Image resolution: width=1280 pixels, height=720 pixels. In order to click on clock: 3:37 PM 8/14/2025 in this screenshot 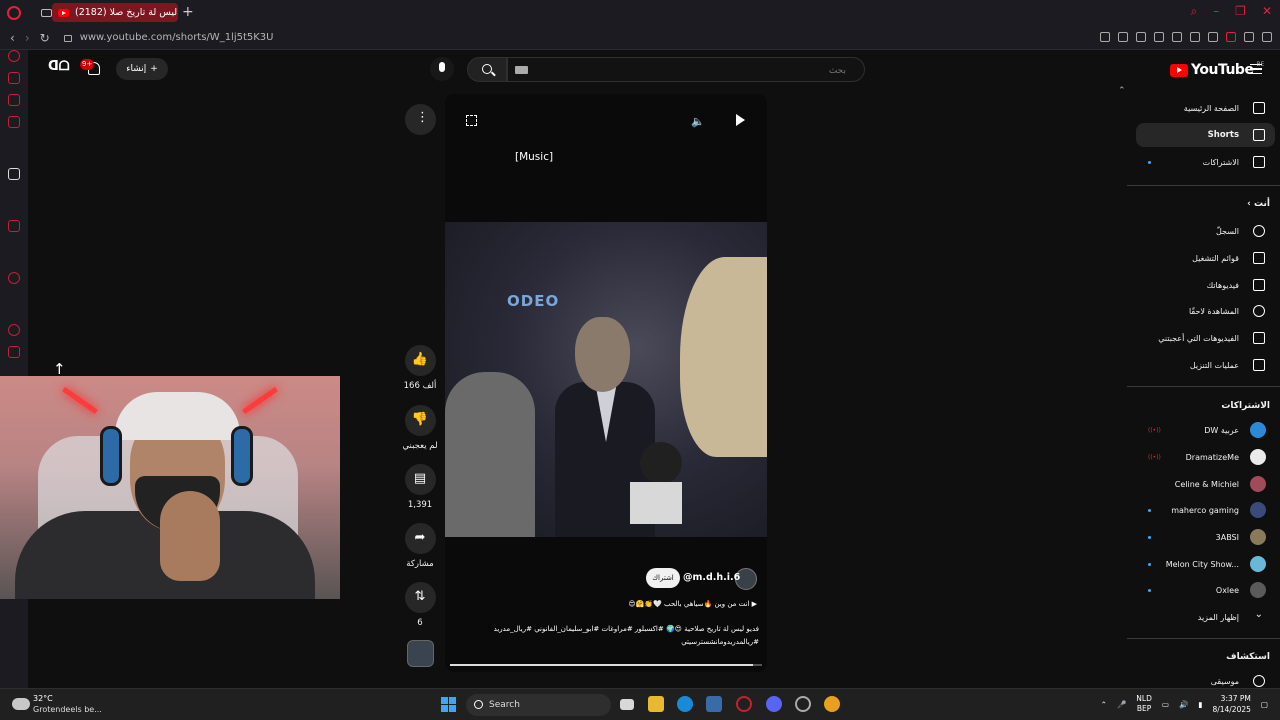, I will do `click(1231, 704)`.